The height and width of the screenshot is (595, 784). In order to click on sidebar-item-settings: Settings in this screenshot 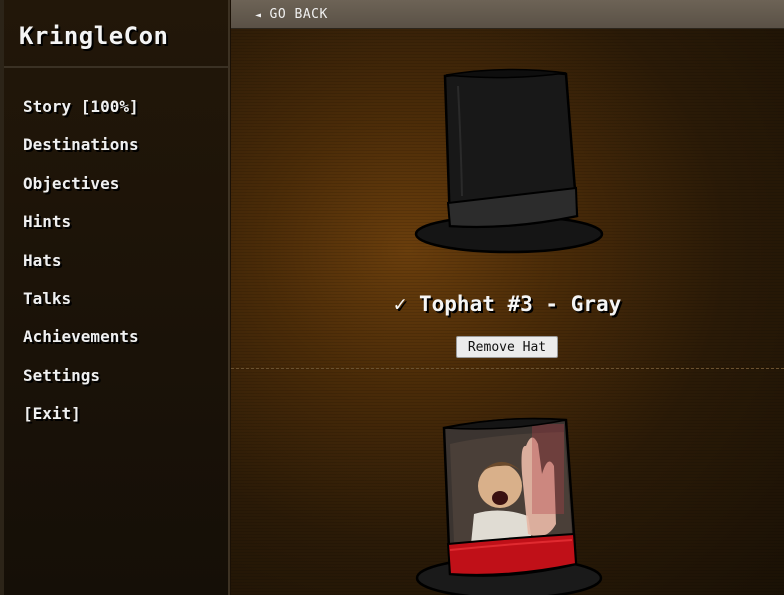, I will do `click(81, 383)`.